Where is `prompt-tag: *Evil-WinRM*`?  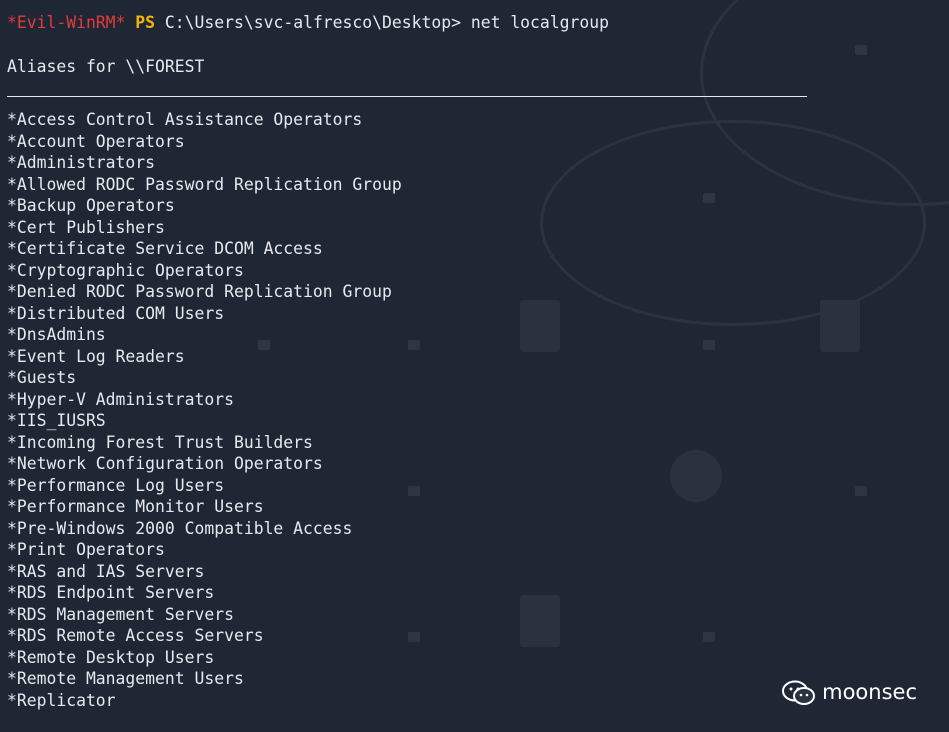 prompt-tag: *Evil-WinRM* is located at coordinates (66, 22).